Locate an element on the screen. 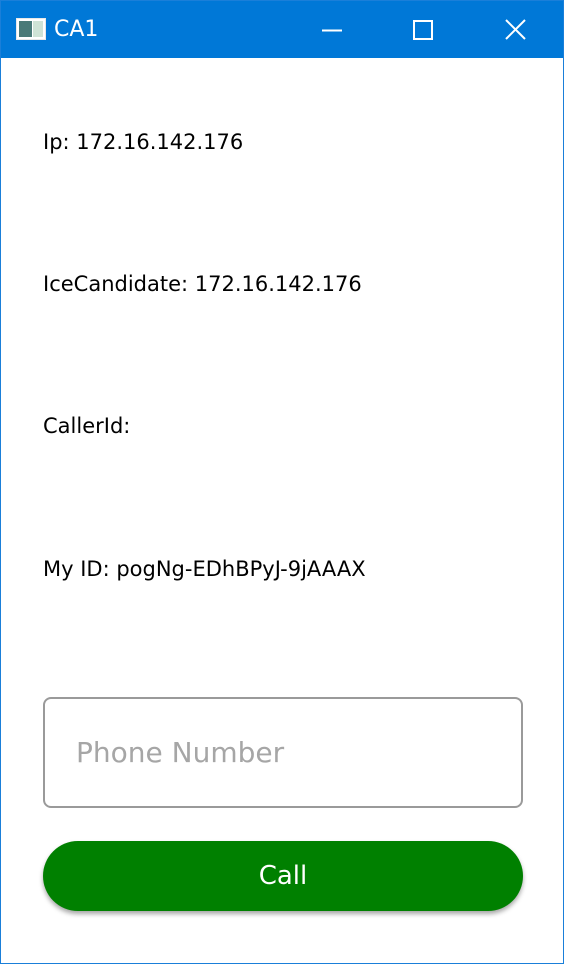 Image resolution: width=564 pixels, height=964 pixels. app-icon is located at coordinates (31, 29).